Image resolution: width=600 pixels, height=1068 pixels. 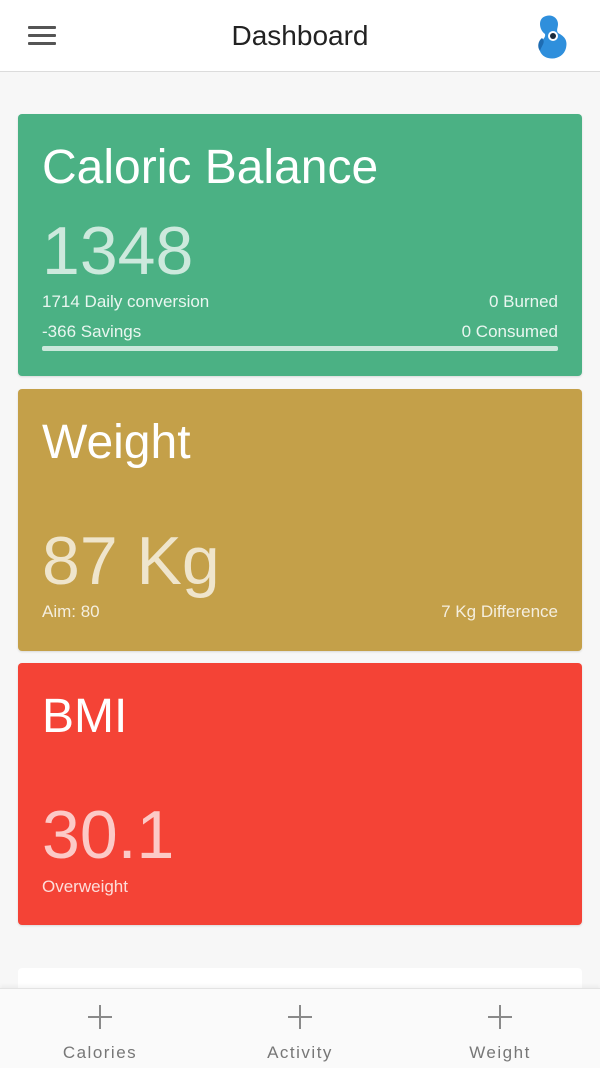 What do you see at coordinates (523, 301) in the screenshot?
I see `burned-text: 0 Burned` at bounding box center [523, 301].